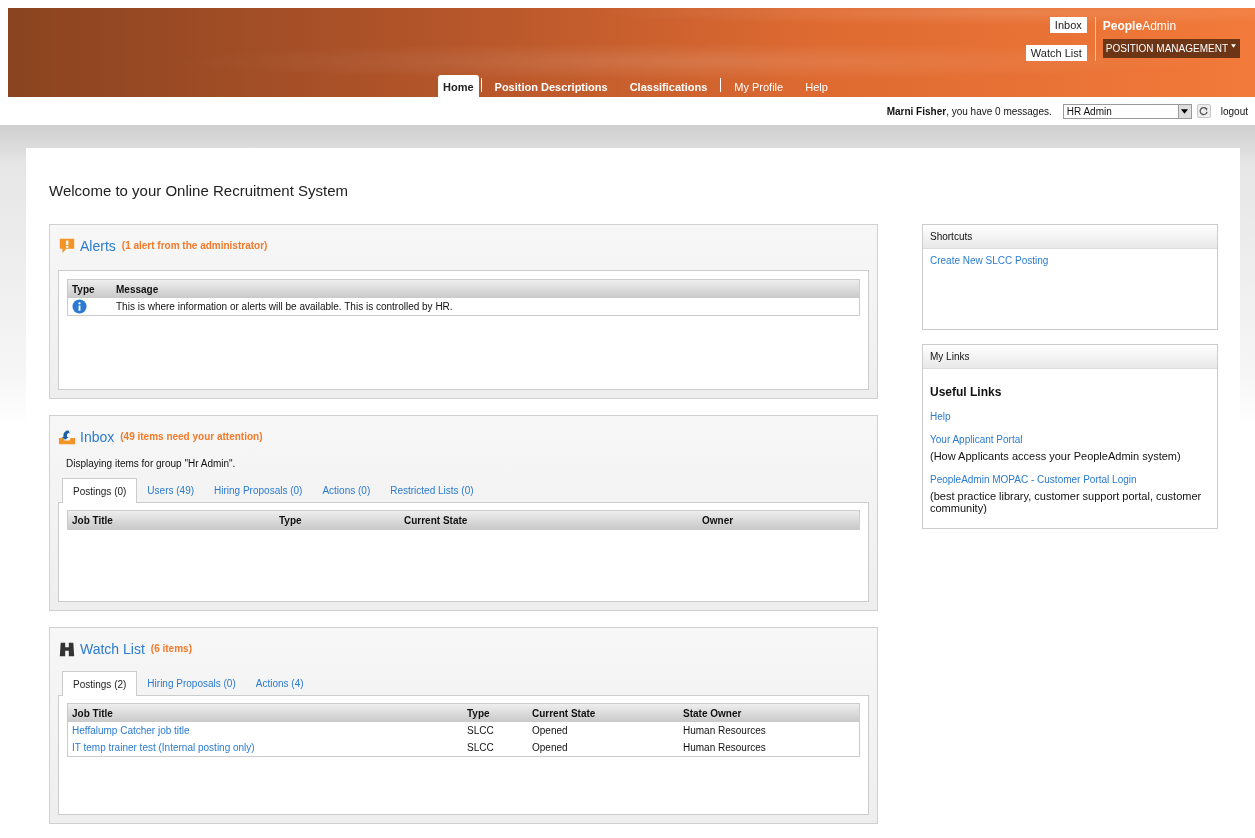 The width and height of the screenshot is (1255, 838). I want to click on header-link: Watch List, so click(1056, 53).